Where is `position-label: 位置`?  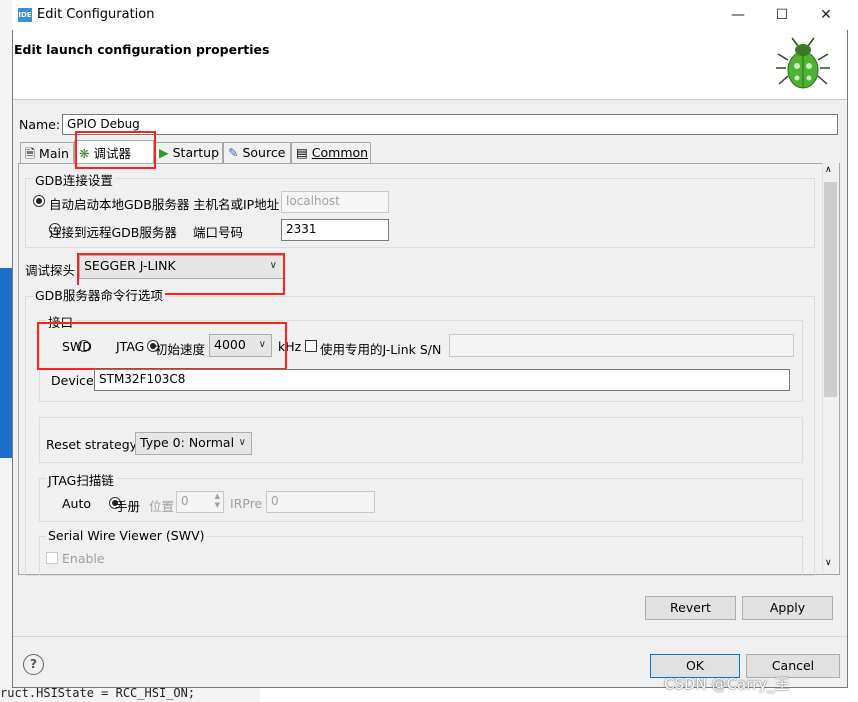
position-label: 位置 is located at coordinates (162, 506).